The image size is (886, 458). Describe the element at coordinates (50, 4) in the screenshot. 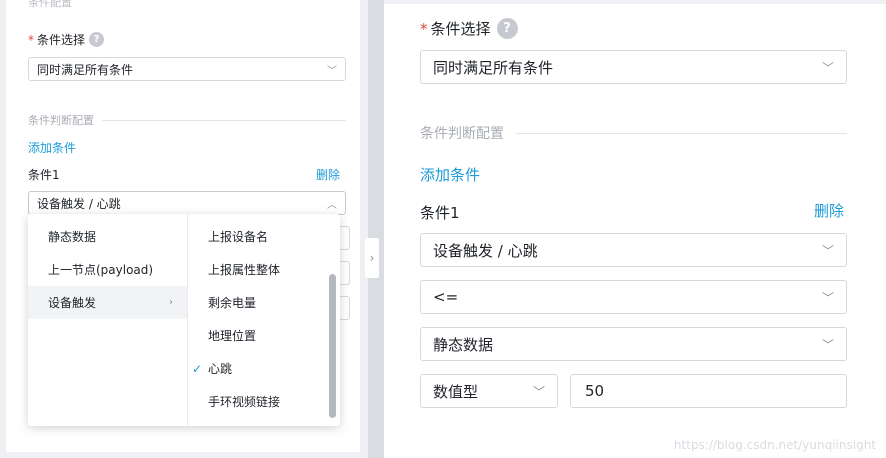

I see `top-section-title: 条件配置` at that location.